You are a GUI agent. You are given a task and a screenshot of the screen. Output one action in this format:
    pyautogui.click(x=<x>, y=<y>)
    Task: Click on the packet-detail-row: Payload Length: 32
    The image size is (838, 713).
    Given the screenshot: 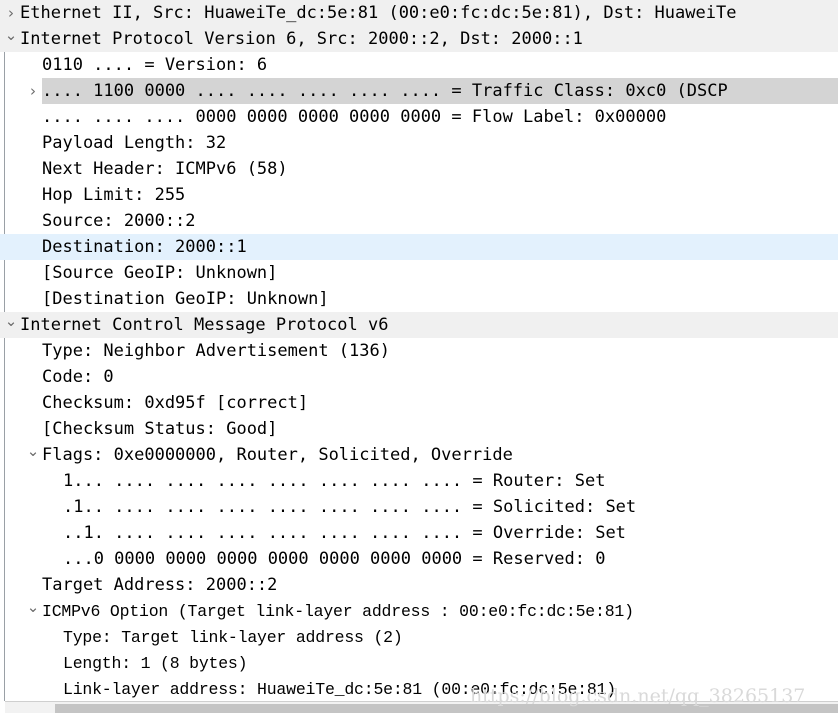 What is the action you would take?
    pyautogui.click(x=419, y=143)
    